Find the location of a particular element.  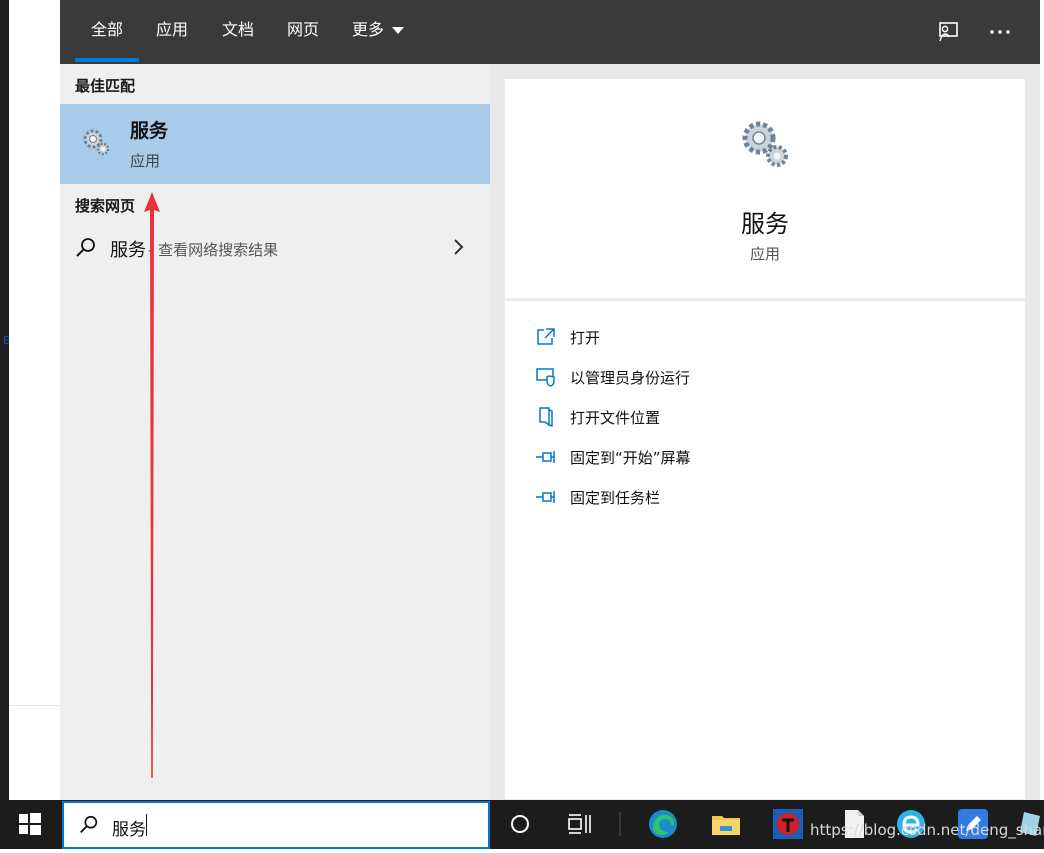

more-options-icon is located at coordinates (1000, 32).